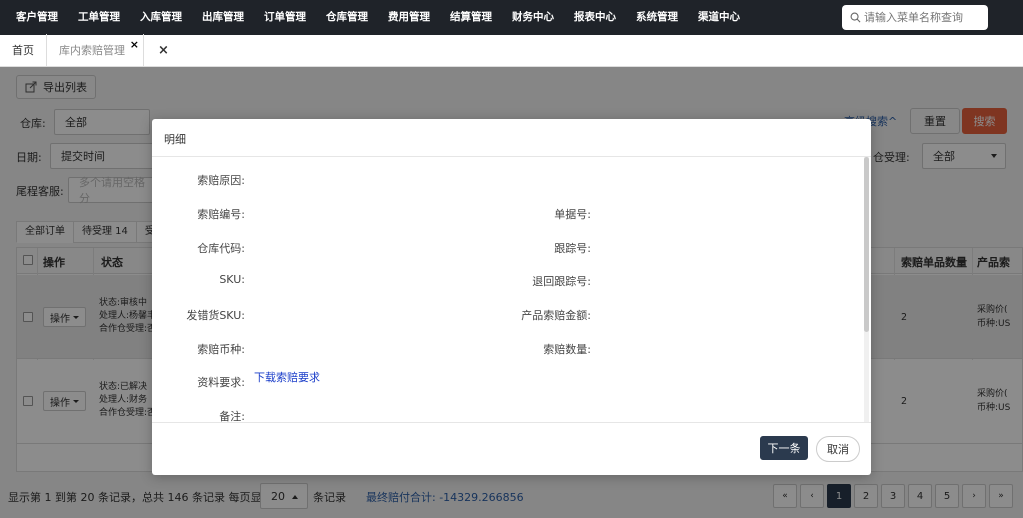 The image size is (1023, 518). What do you see at coordinates (221, 180) in the screenshot?
I see `claim-reason-label: 索赔原因:` at bounding box center [221, 180].